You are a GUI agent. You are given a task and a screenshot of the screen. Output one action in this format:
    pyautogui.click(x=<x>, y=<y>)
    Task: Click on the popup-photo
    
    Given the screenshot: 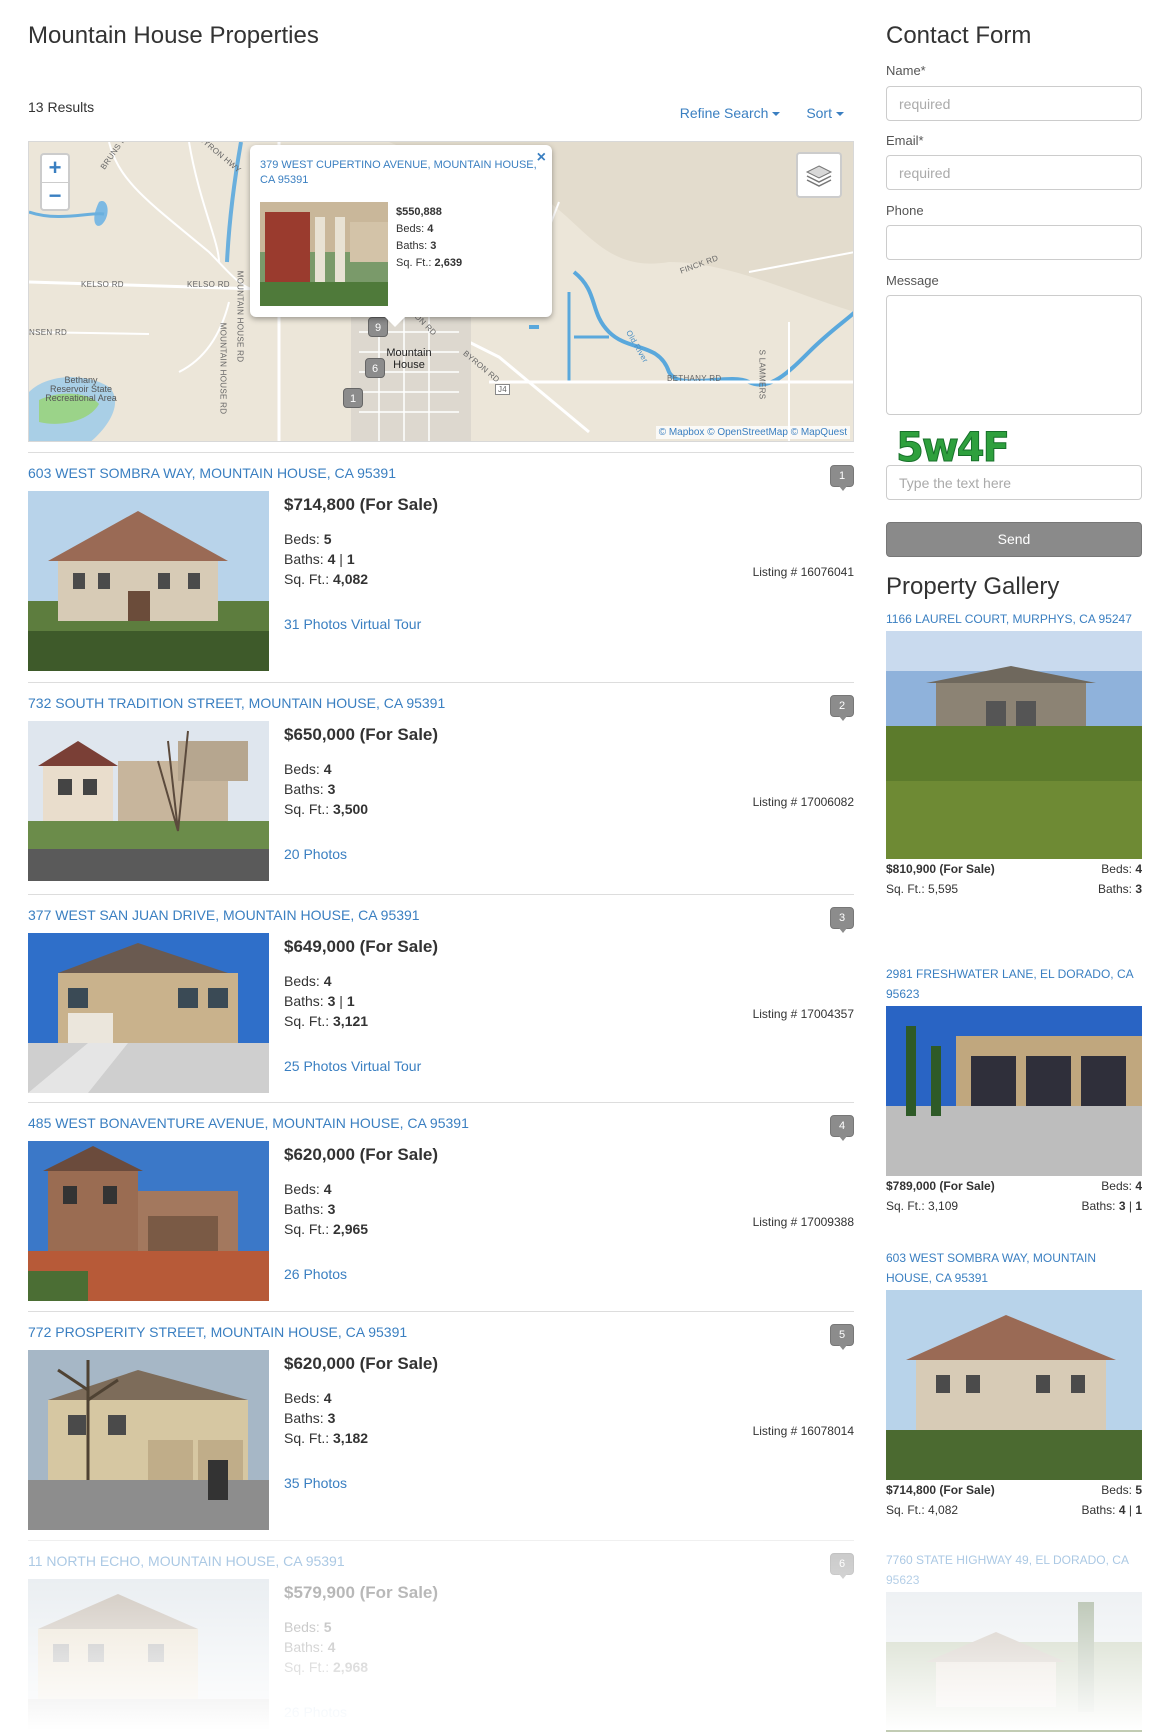 What is the action you would take?
    pyautogui.click(x=324, y=254)
    